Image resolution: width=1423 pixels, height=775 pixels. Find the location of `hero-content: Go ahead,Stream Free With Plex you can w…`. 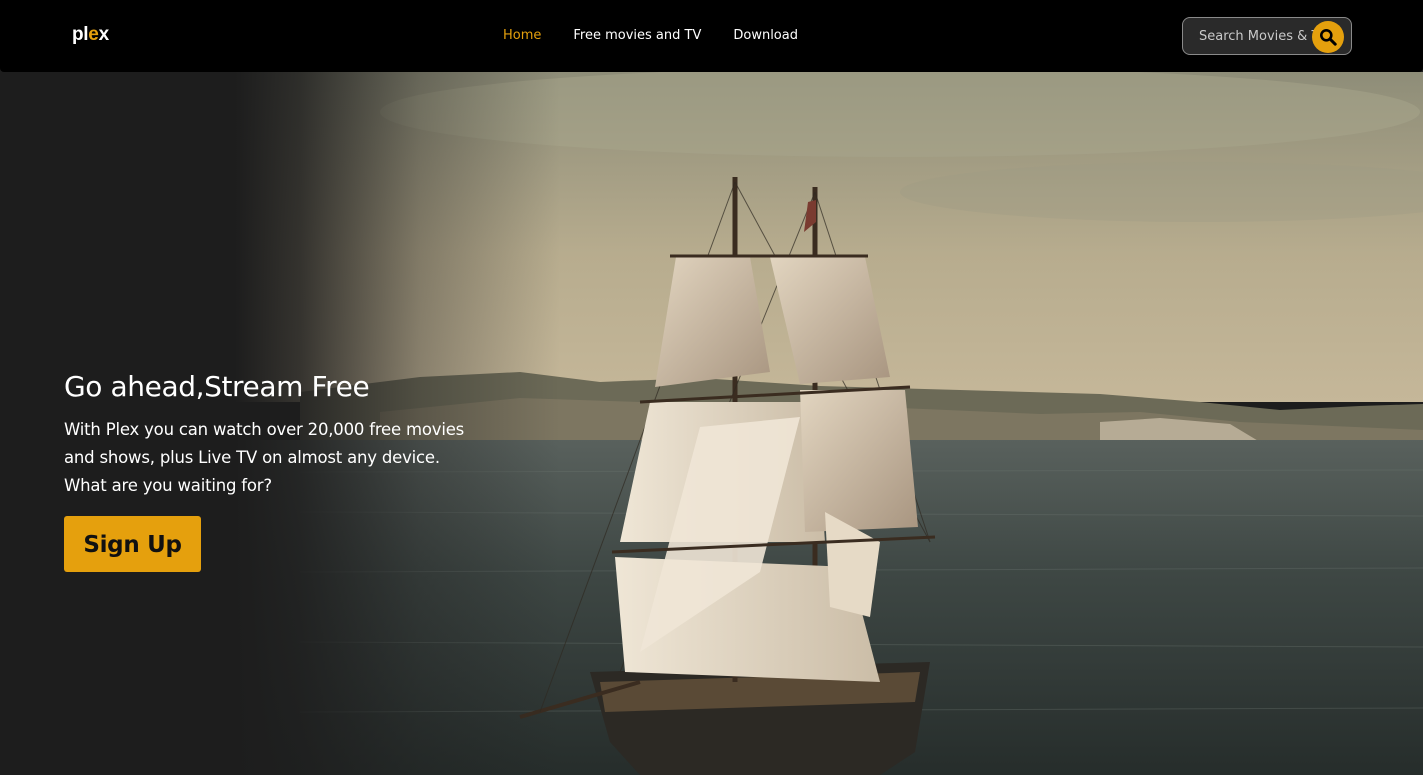

hero-content: Go ahead,Stream Free With Plex you can w… is located at coordinates (274, 470).